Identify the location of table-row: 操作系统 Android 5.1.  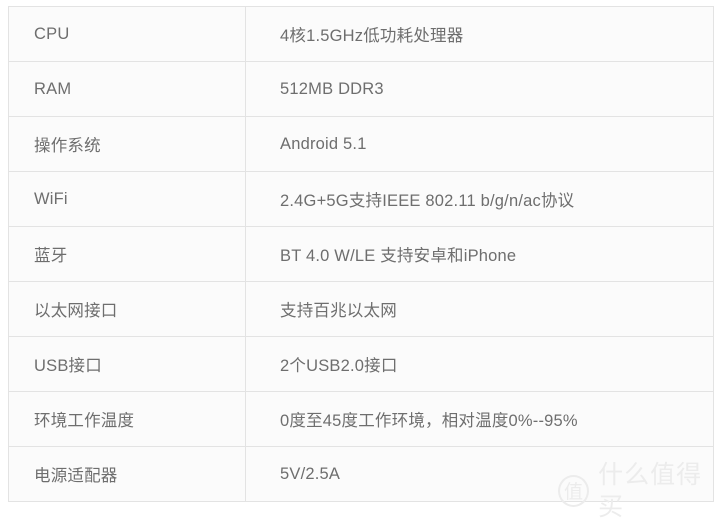
(361, 144).